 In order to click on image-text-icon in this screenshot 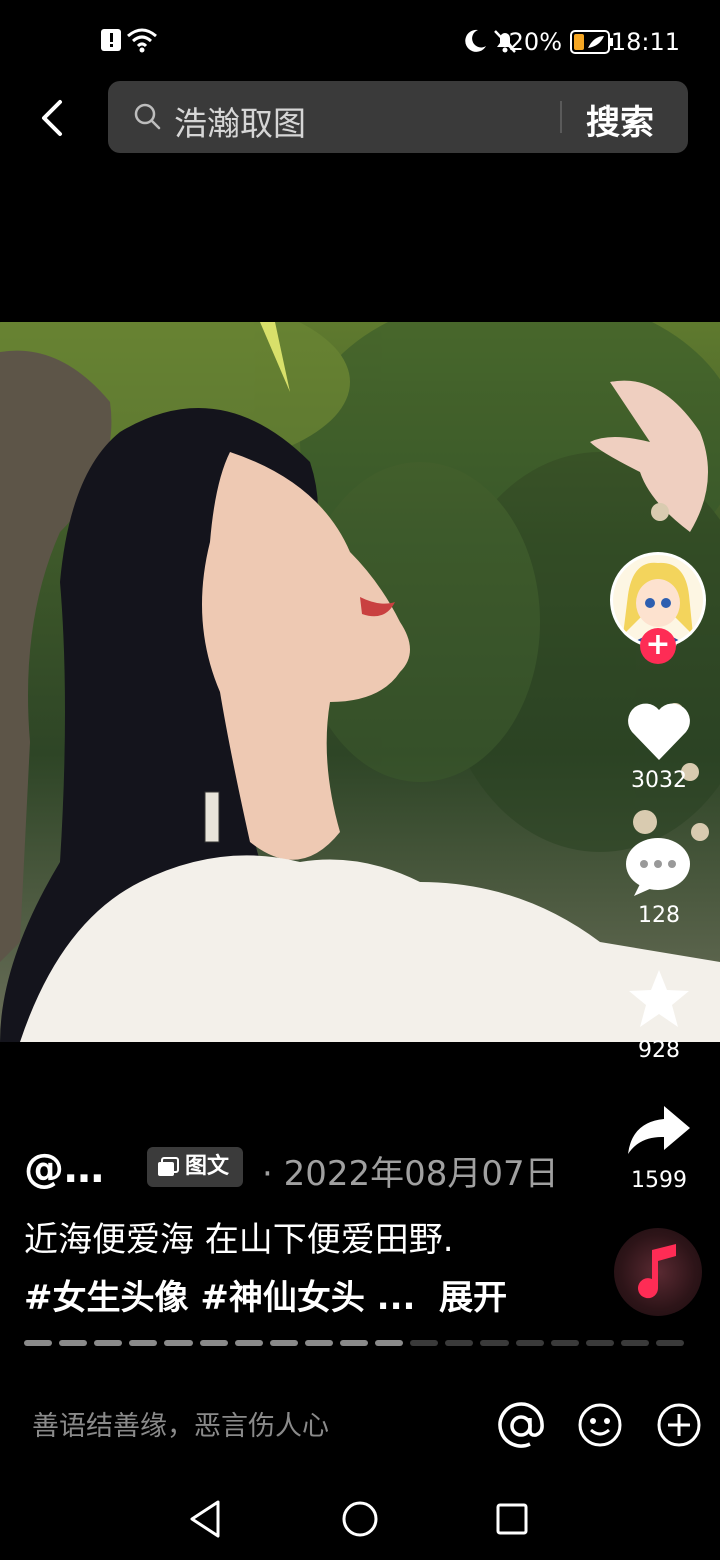, I will do `click(168, 1166)`.